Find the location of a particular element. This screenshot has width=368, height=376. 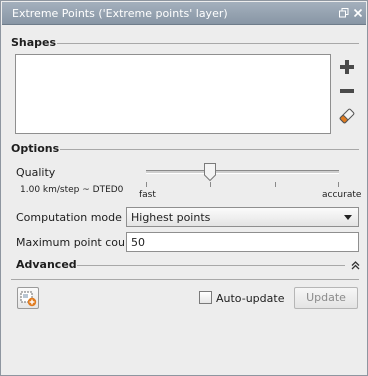

add-layer-button is located at coordinates (28, 298).